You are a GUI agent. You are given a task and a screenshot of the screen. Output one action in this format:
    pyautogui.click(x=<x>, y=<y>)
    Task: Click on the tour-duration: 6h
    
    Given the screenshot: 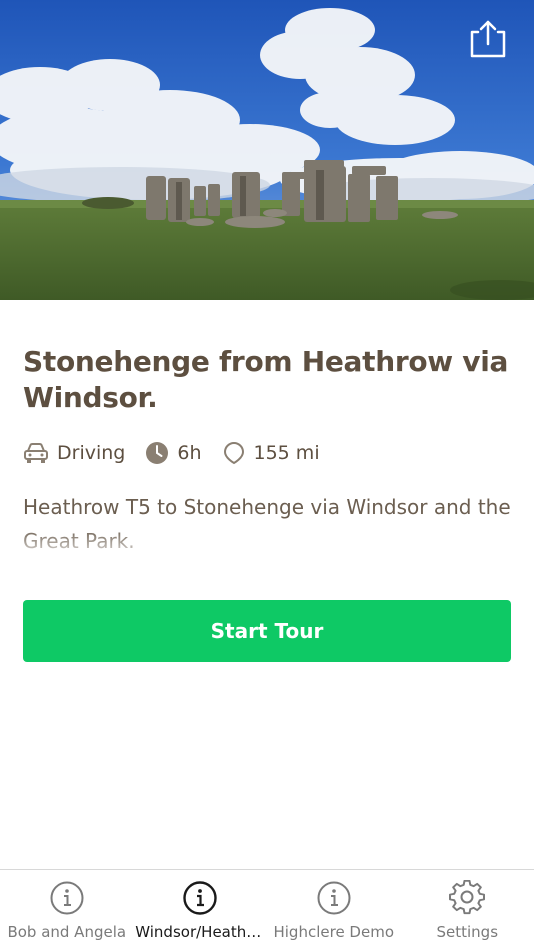 What is the action you would take?
    pyautogui.click(x=173, y=453)
    